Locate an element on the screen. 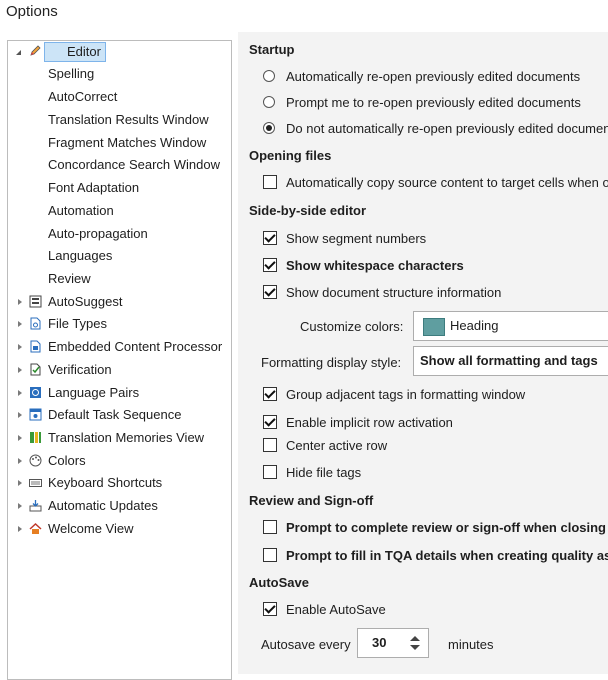  pencil-icon is located at coordinates (35, 50).